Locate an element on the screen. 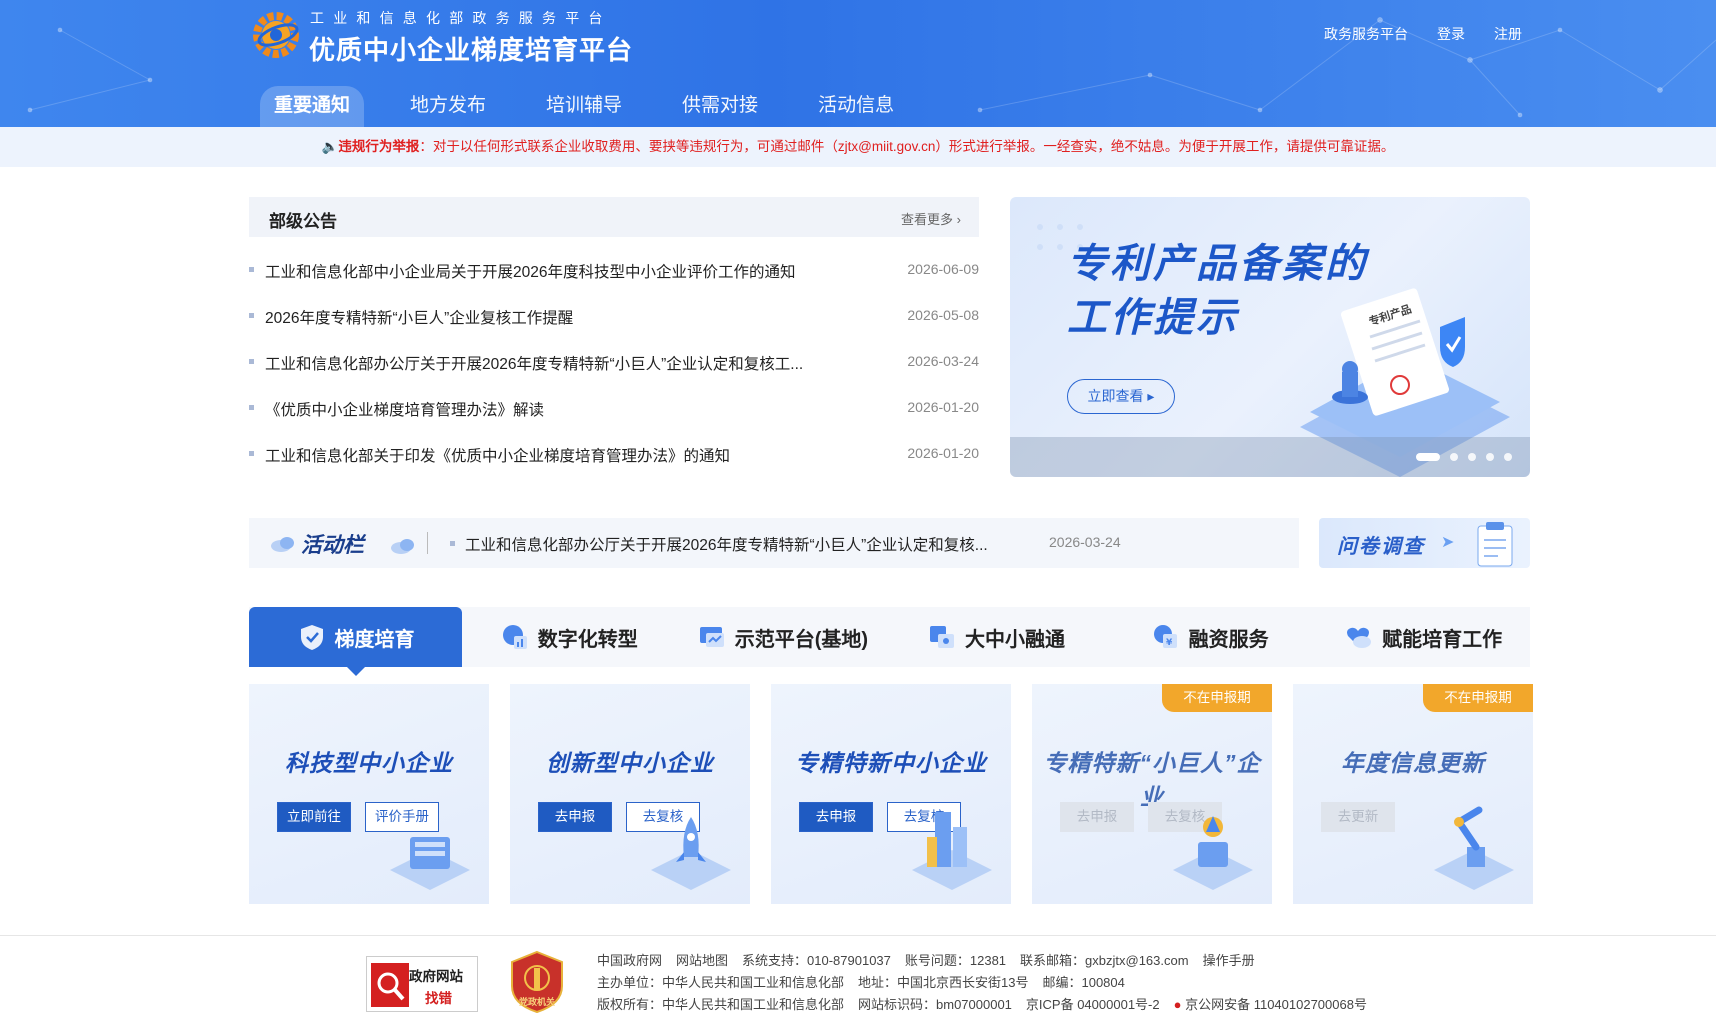  contact-email: 联系邮箱：gxbzjtx@163.com is located at coordinates (1104, 960).